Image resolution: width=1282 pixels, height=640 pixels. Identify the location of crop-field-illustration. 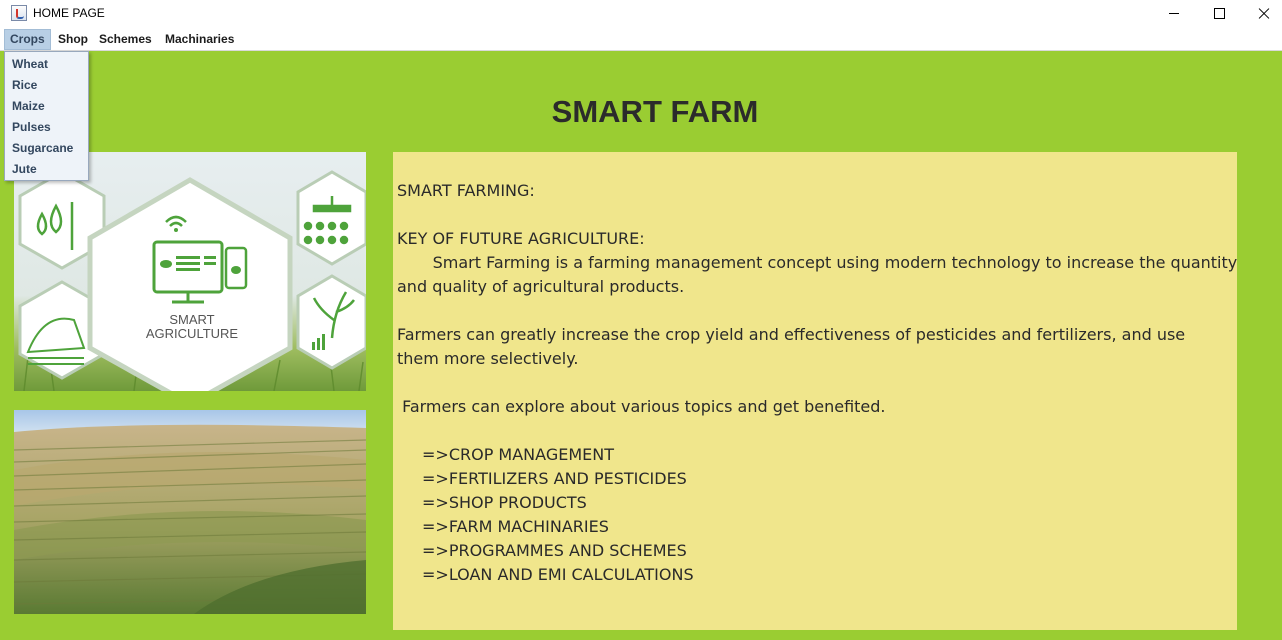
(190, 512).